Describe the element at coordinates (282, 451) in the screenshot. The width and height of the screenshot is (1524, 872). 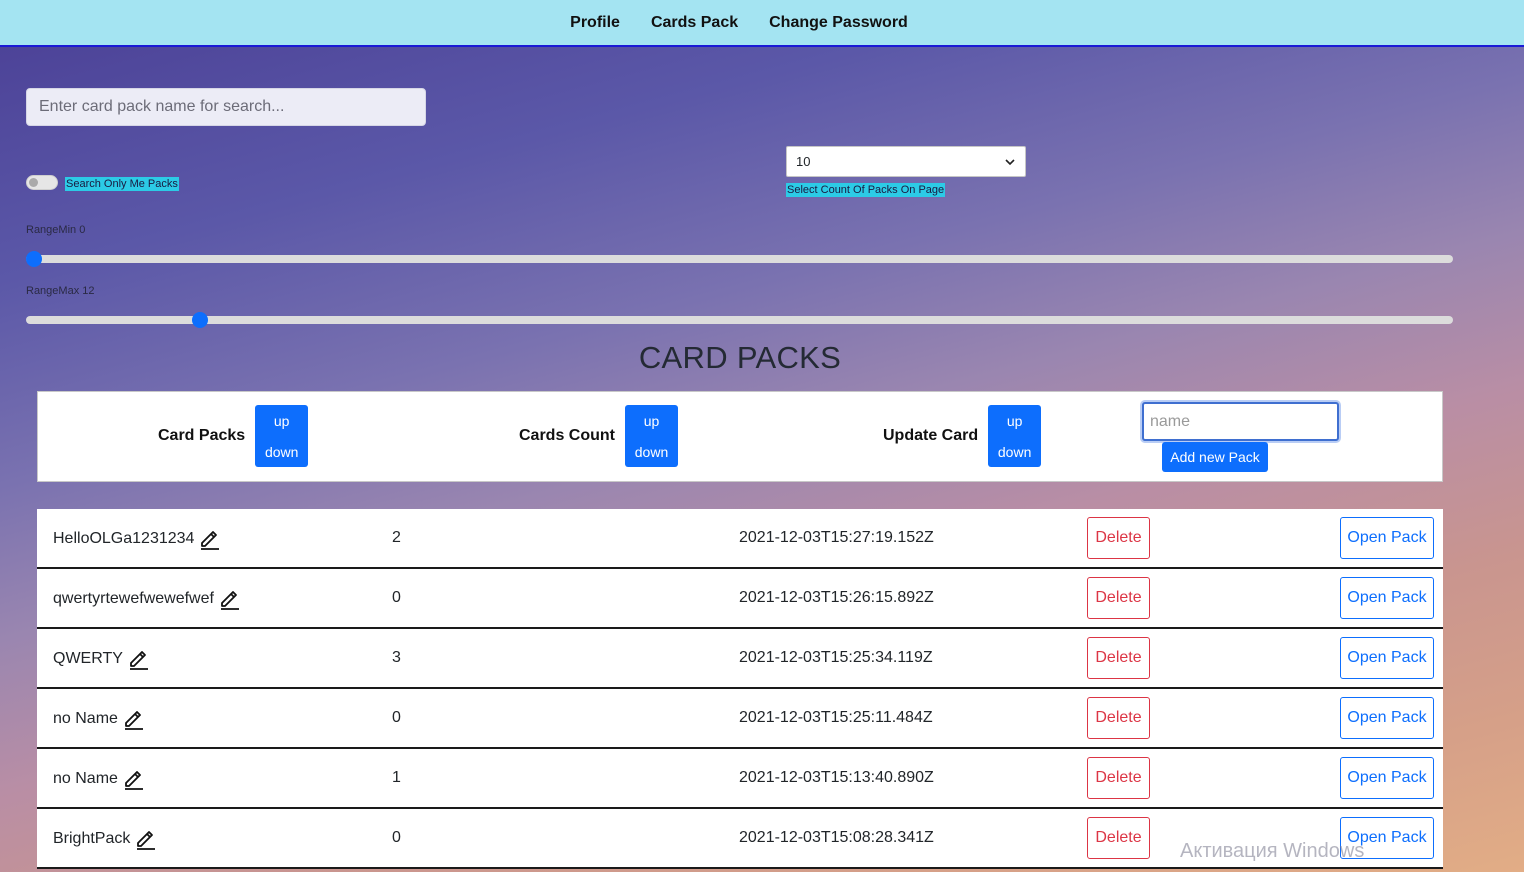
I see `sort-name-down-button: down` at that location.